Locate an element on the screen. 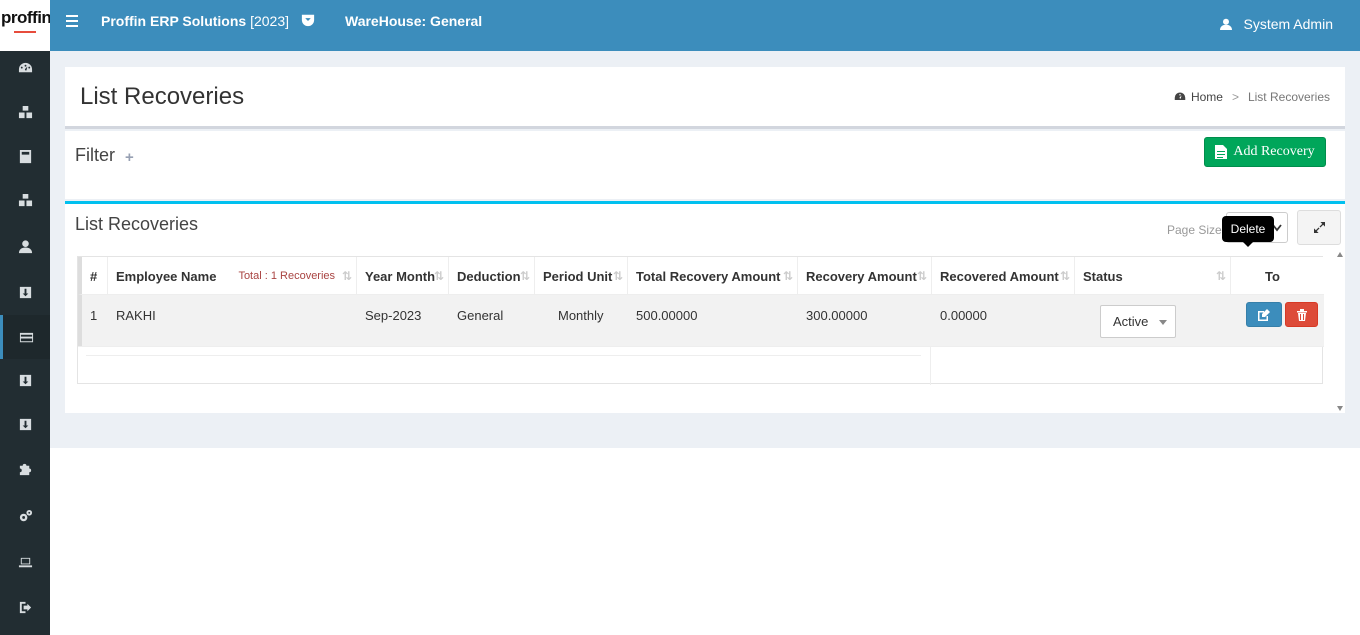 The width and height of the screenshot is (1360, 635). breadcrumb-current: List Recoveries is located at coordinates (1288, 97).